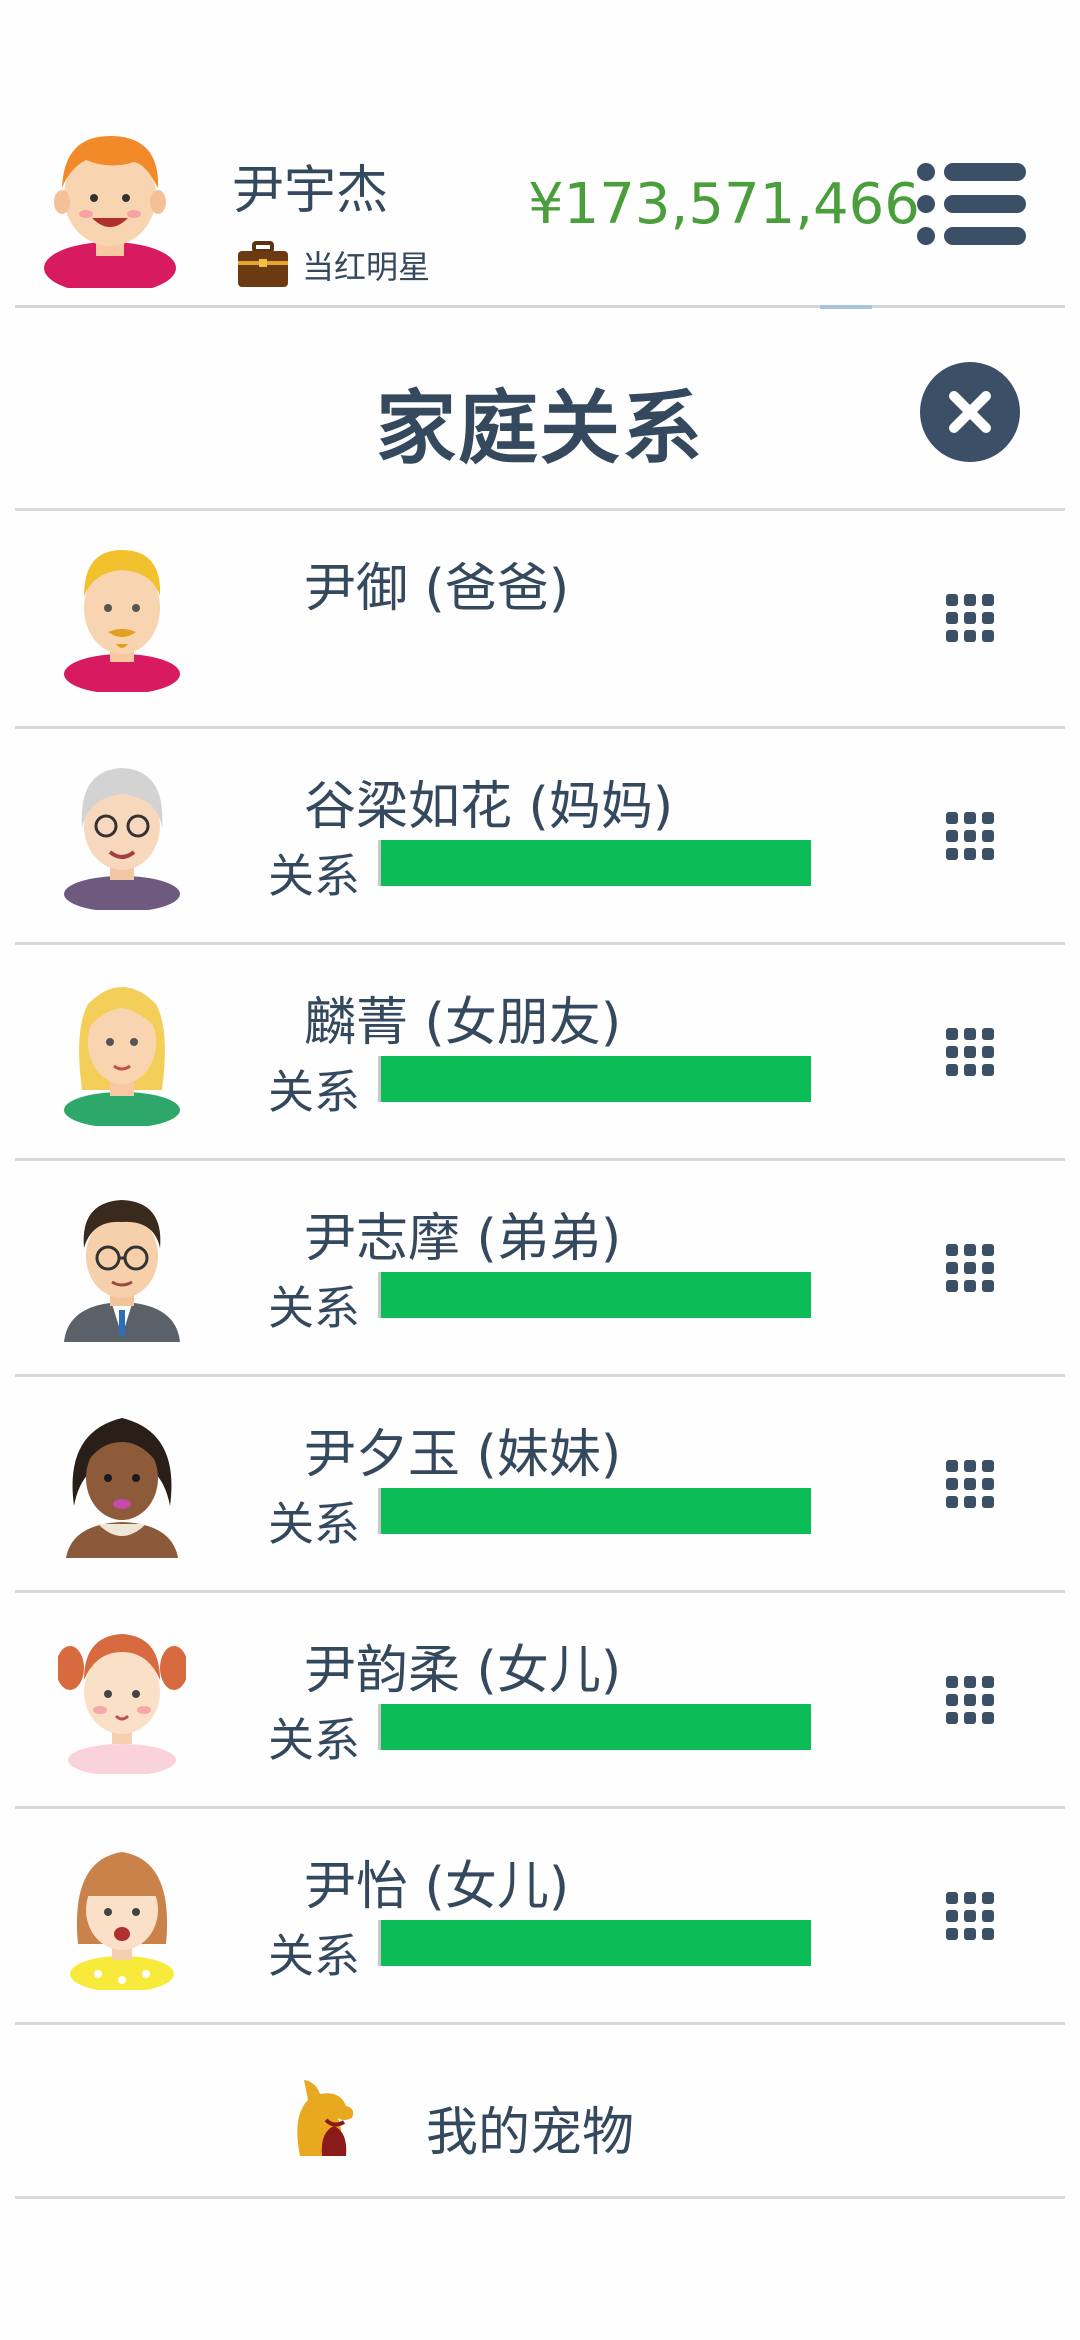  Describe the element at coordinates (970, 412) in the screenshot. I see `close-icon` at that location.